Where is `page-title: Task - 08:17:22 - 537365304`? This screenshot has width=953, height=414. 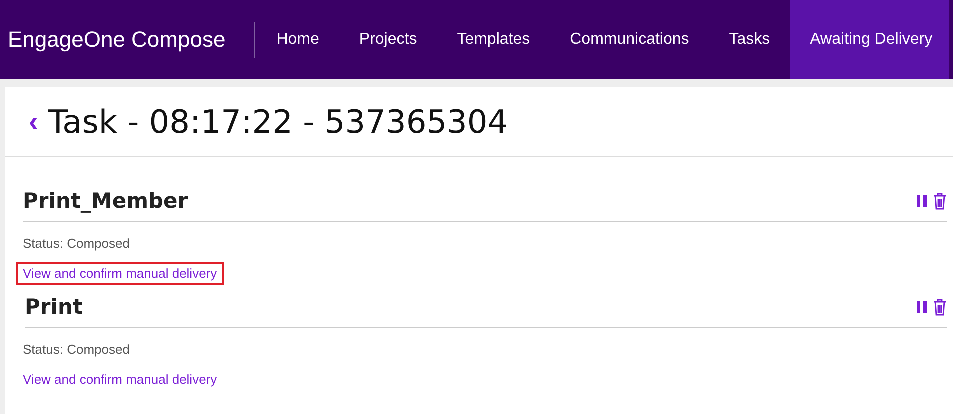 page-title: Task - 08:17:22 - 537365304 is located at coordinates (278, 121).